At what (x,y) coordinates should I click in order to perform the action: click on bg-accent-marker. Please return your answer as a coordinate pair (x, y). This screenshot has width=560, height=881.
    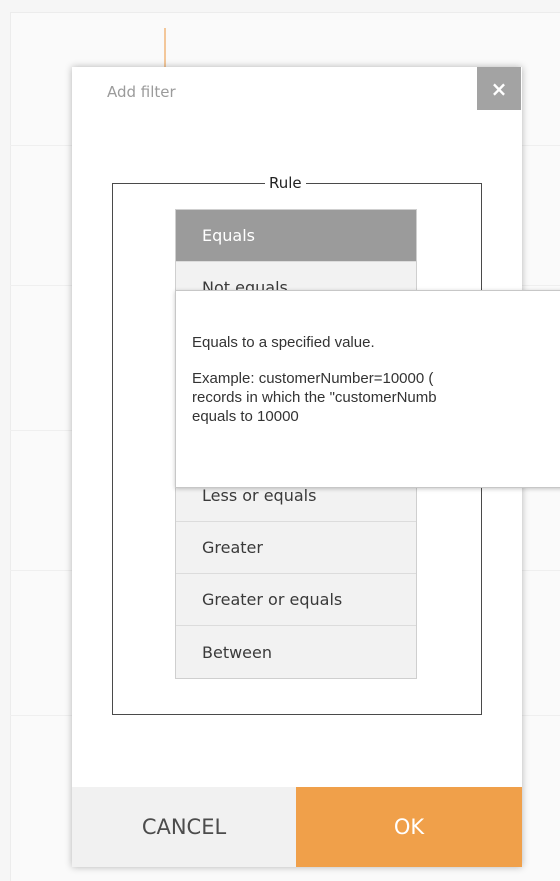
    Looking at the image, I should click on (165, 48).